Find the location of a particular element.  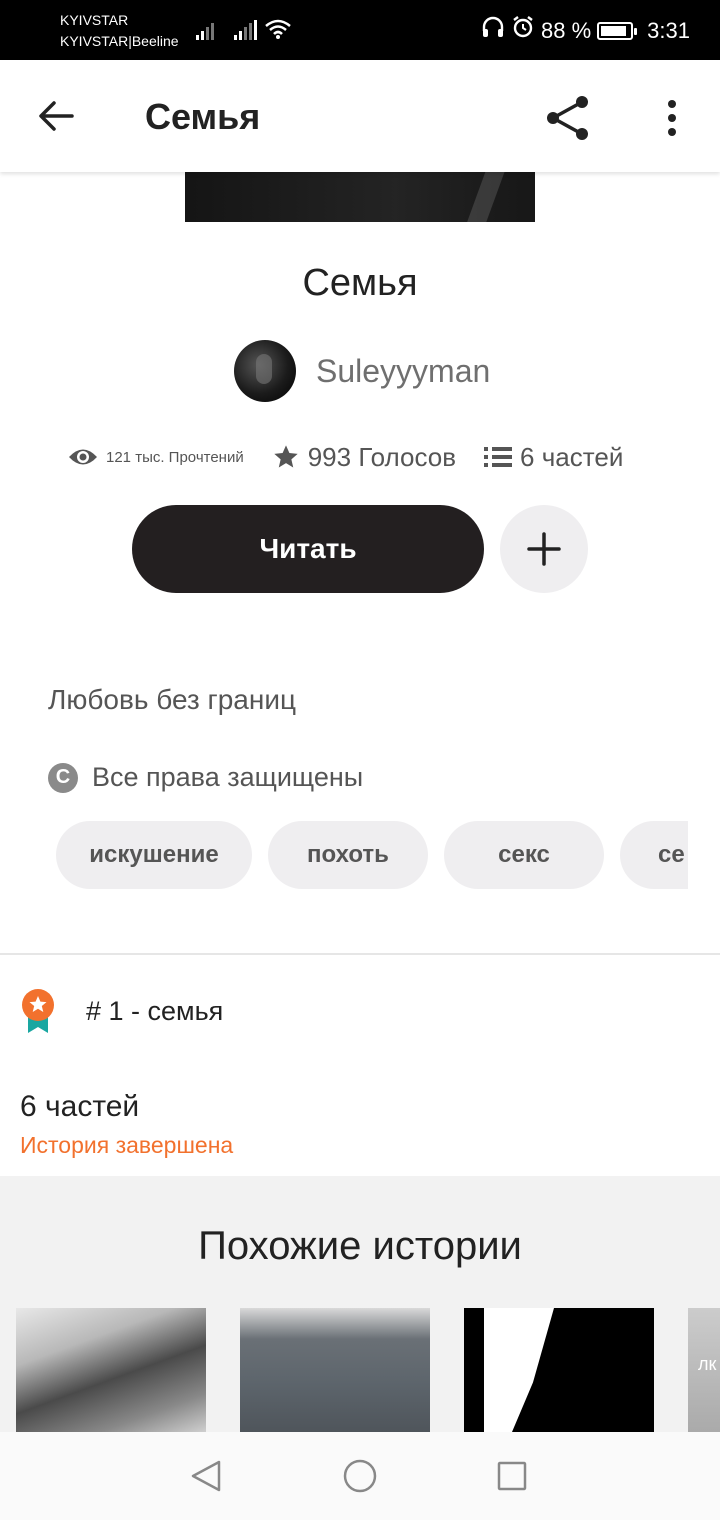

parts-count: 6 частей is located at coordinates (79, 1107).